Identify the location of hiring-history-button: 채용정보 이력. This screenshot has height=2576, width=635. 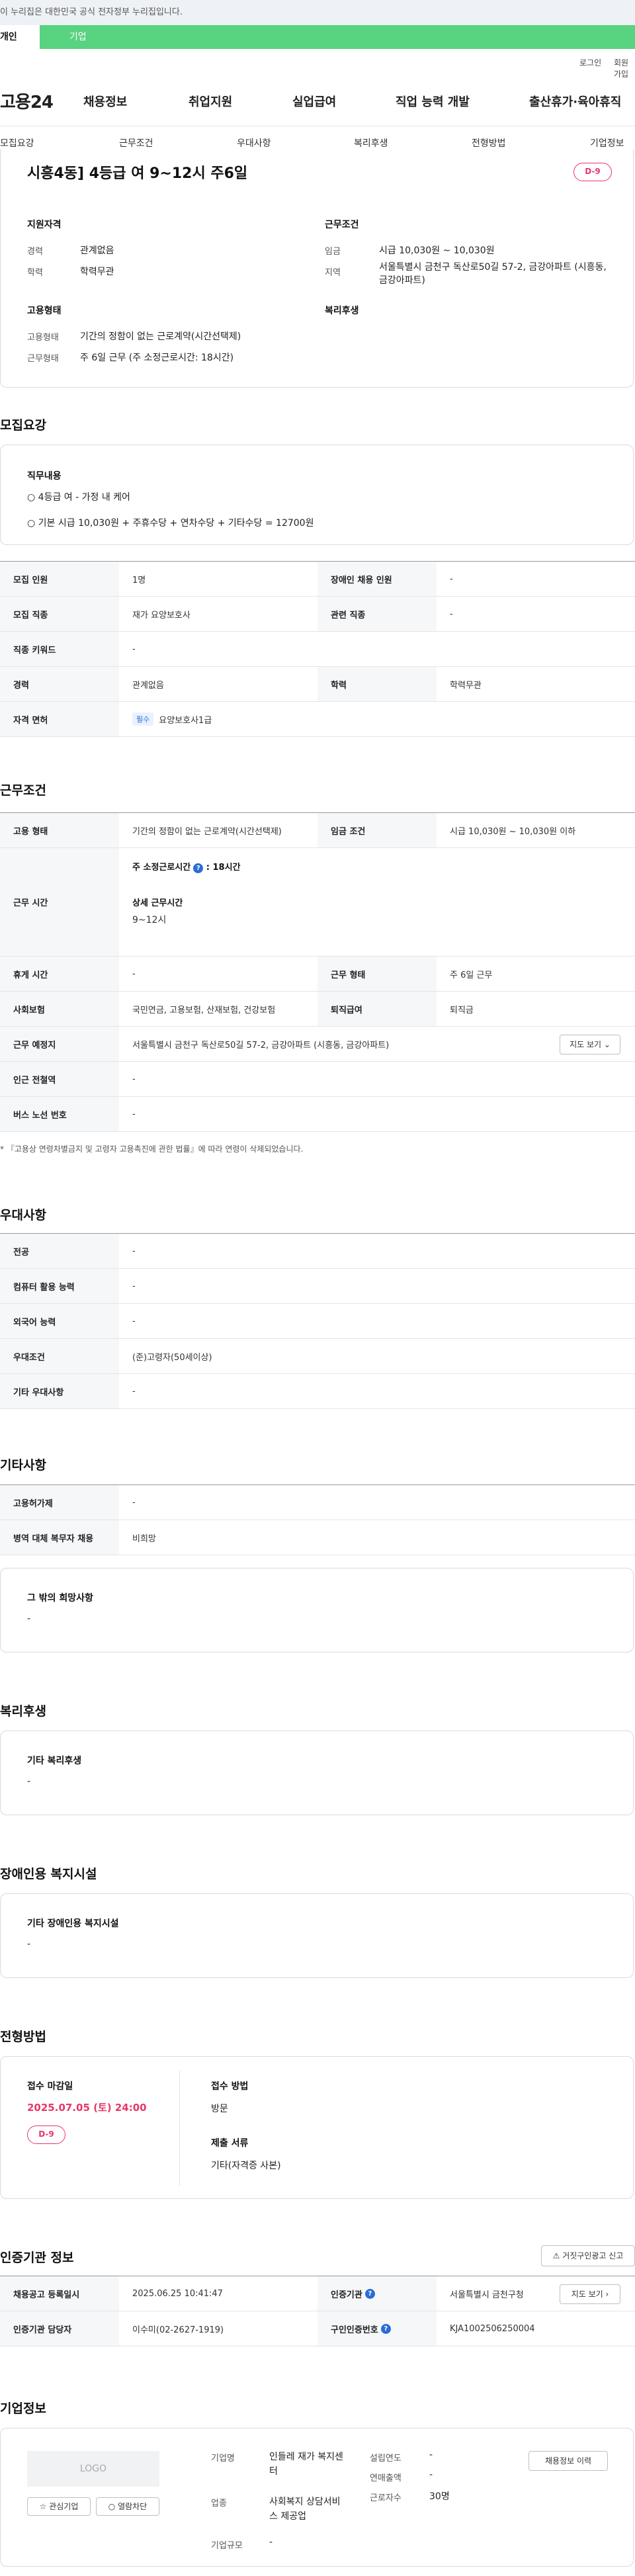
(568, 2461).